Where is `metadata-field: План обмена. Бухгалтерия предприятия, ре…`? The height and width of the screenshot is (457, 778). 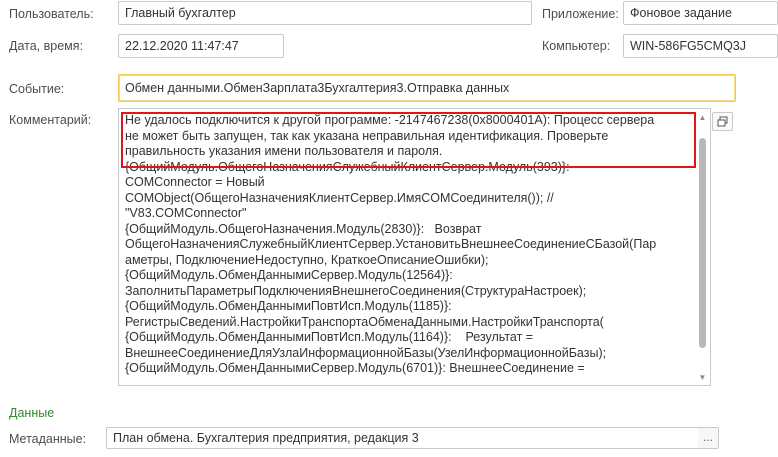 metadata-field: План обмена. Бухгалтерия предприятия, ре… is located at coordinates (402, 438).